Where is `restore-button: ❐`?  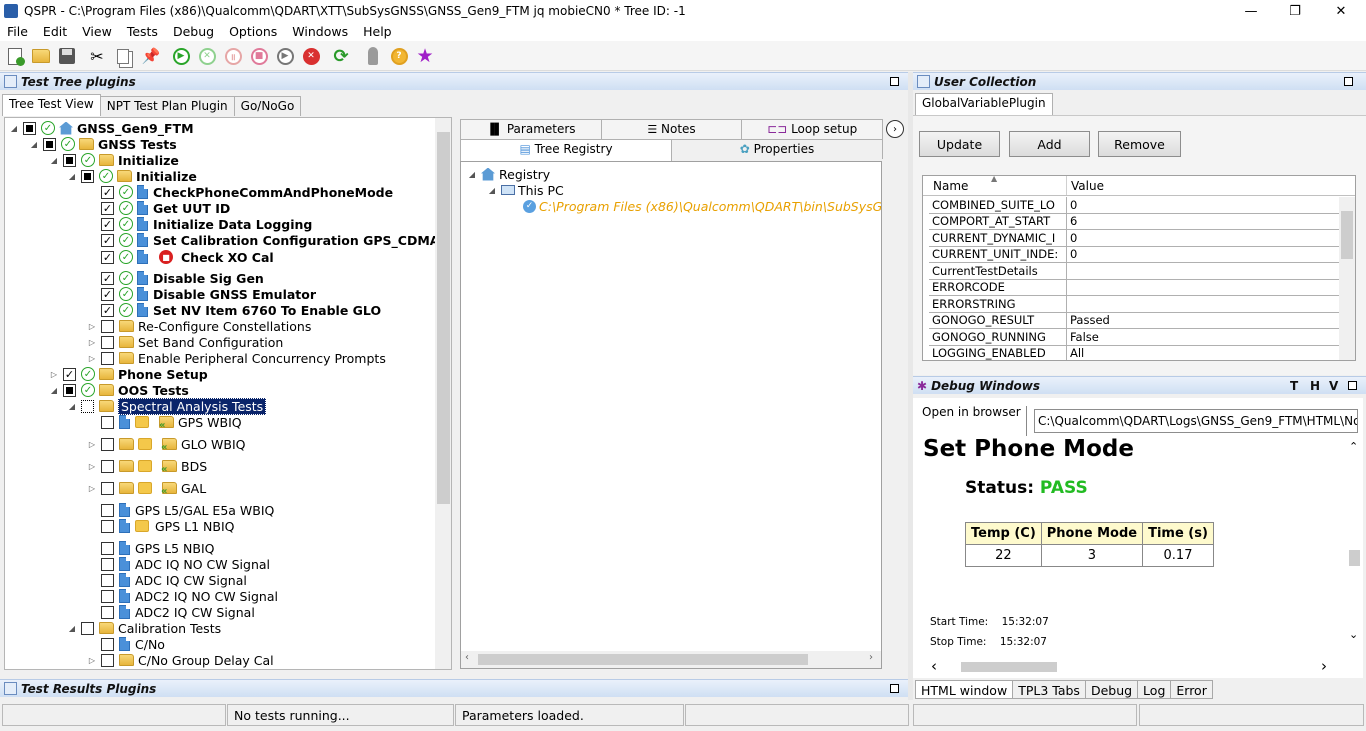 restore-button: ❐ is located at coordinates (1295, 11).